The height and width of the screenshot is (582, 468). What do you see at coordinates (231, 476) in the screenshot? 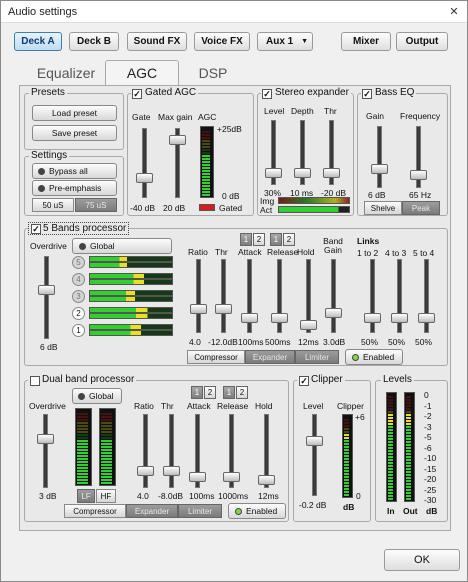
I see `dual-release-slider` at bounding box center [231, 476].